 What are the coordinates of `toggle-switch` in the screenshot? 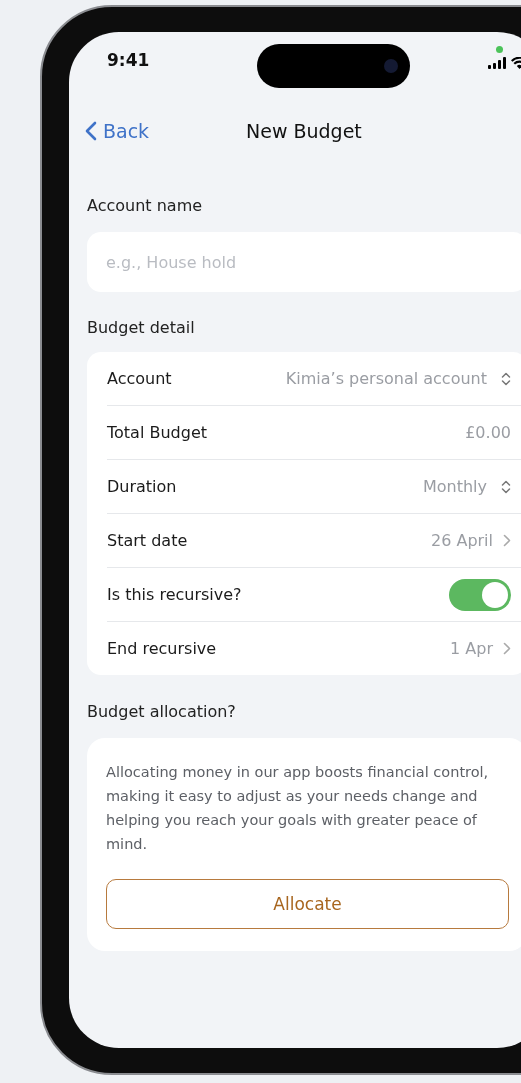 It's located at (480, 594).